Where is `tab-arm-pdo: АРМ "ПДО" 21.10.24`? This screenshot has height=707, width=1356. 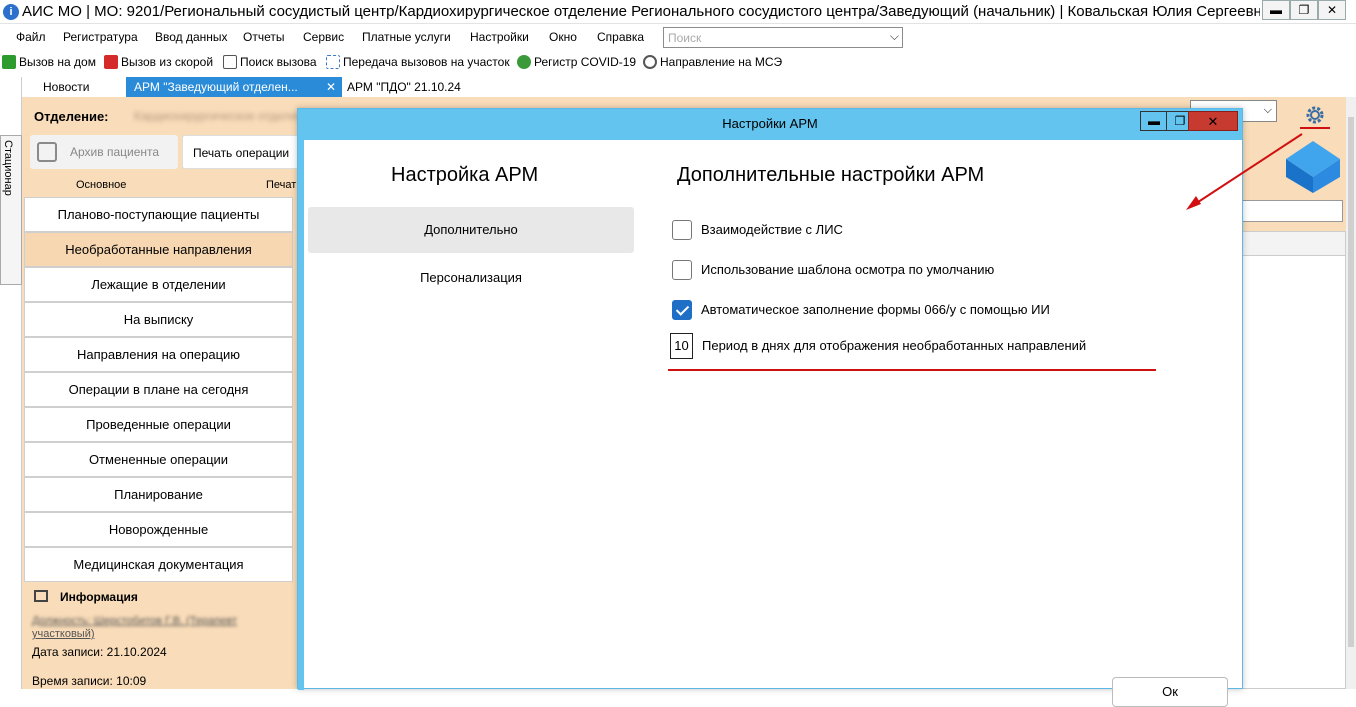 tab-arm-pdo: АРМ "ПДО" 21.10.24 is located at coordinates (414, 87).